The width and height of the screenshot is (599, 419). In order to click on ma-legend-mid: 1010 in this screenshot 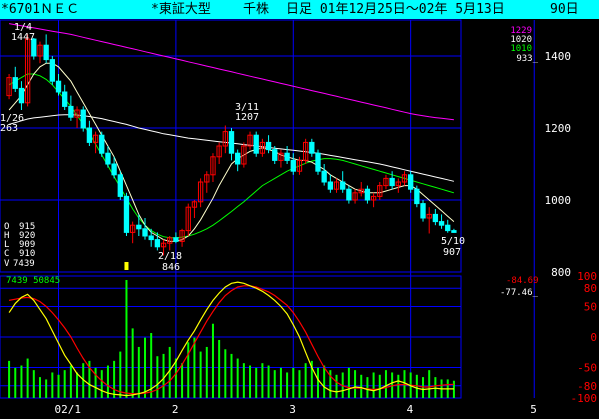, I will do `click(521, 49)`.